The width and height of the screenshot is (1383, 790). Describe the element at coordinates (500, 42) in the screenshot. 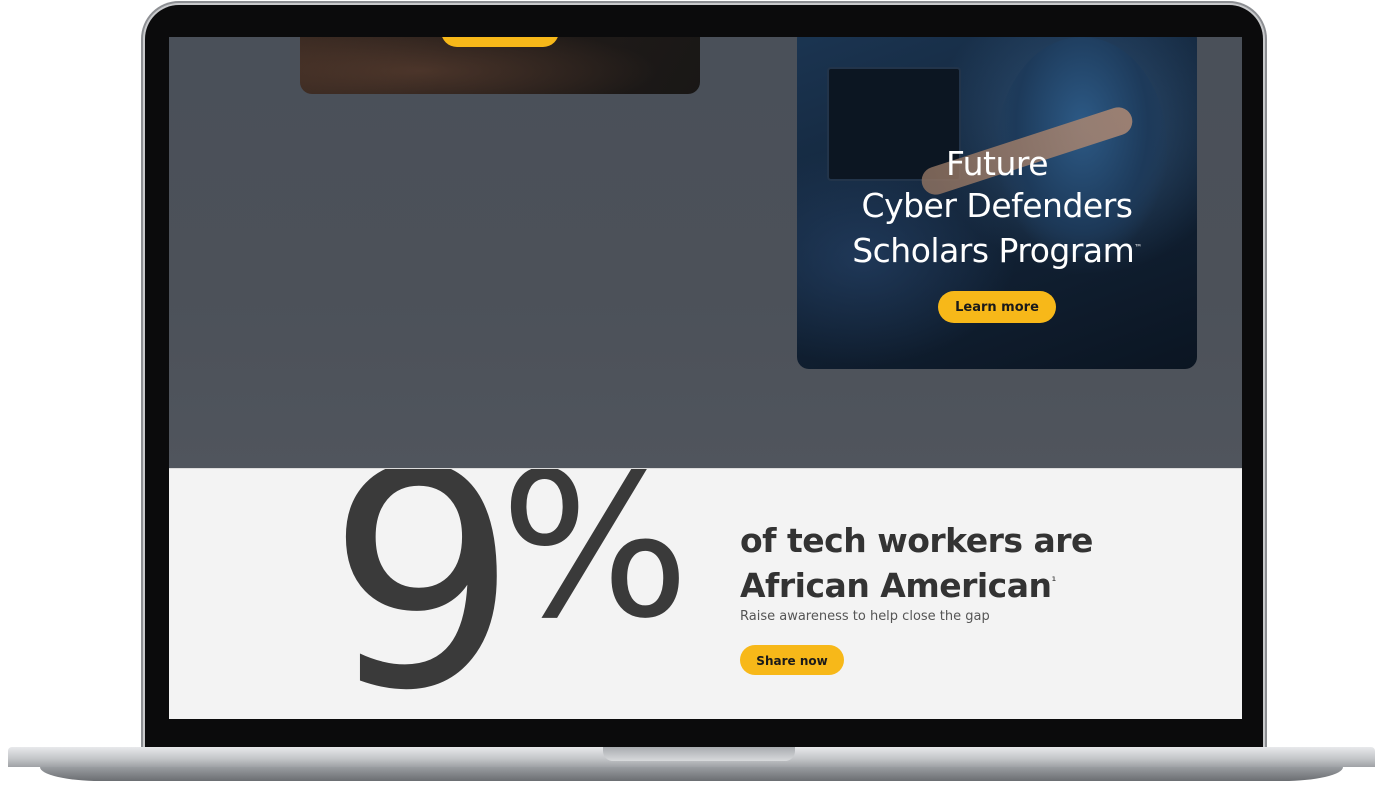

I see `card-button-partial` at that location.